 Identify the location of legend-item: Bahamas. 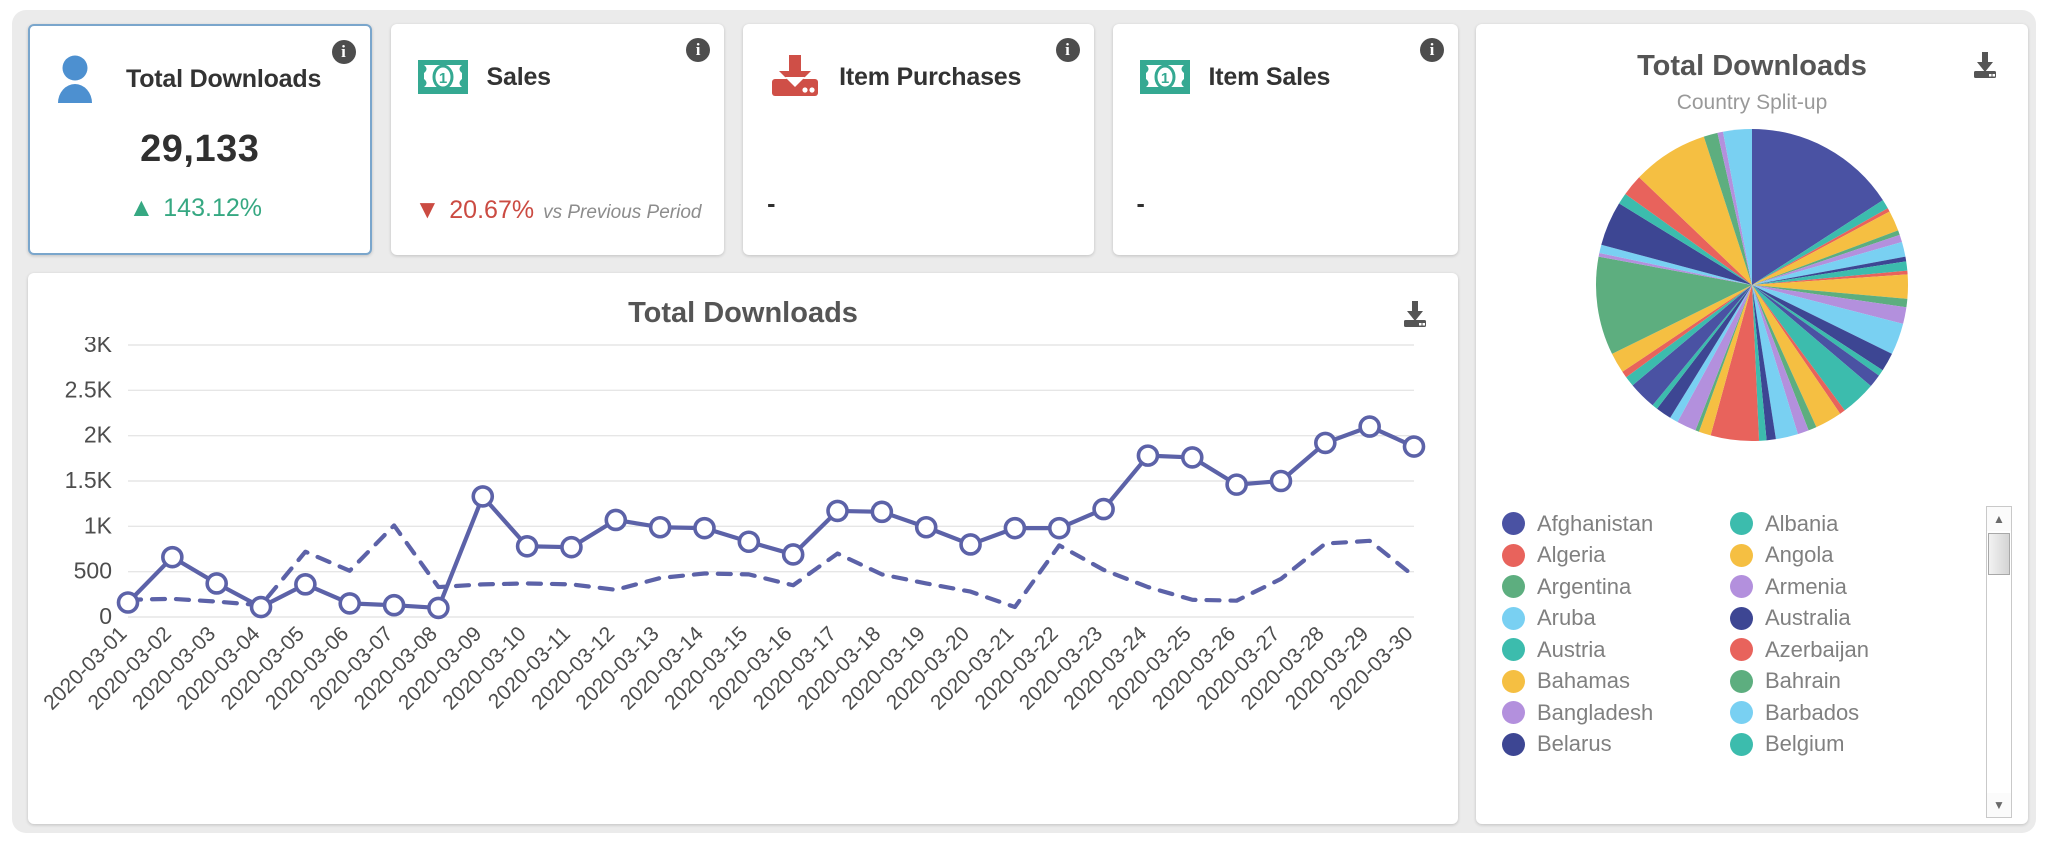
(1616, 682).